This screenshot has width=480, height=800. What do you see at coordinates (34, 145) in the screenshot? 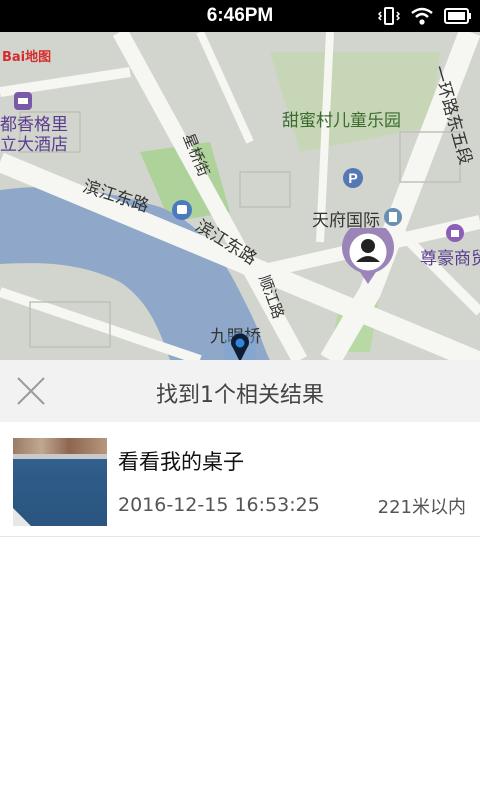
I see `map-label-hotel-2: 立大酒店` at bounding box center [34, 145].